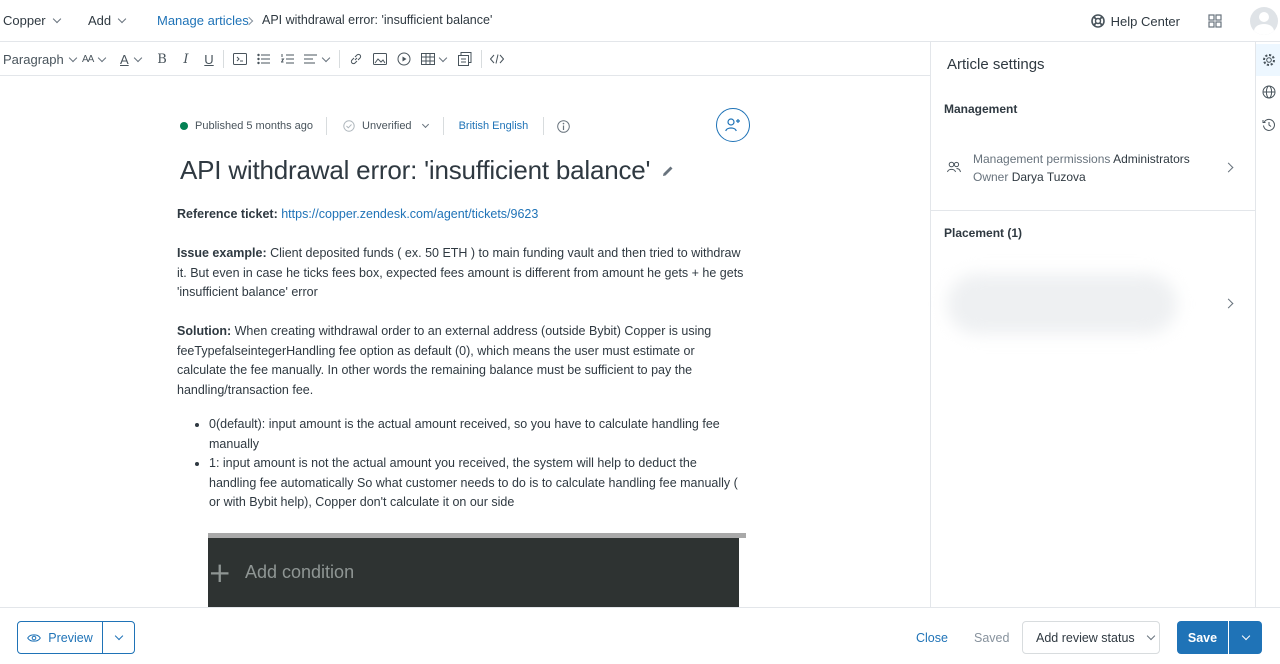 The image size is (1280, 664). I want to click on underline-button: U, so click(209, 59).